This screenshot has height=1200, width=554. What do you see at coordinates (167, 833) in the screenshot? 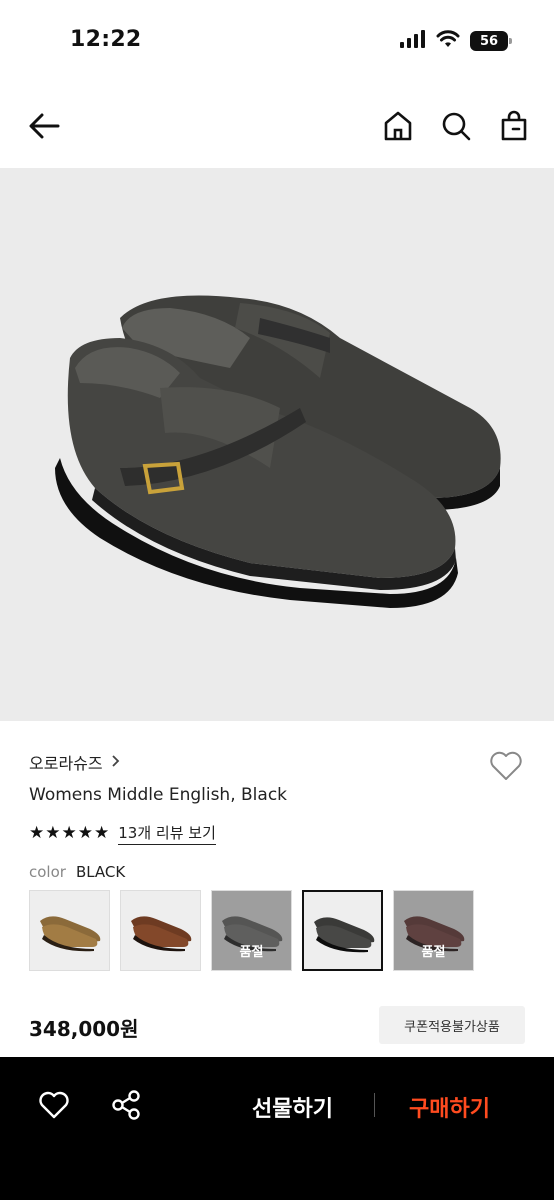
I see `reviews-link: 13개 리뷰 보기` at bounding box center [167, 833].